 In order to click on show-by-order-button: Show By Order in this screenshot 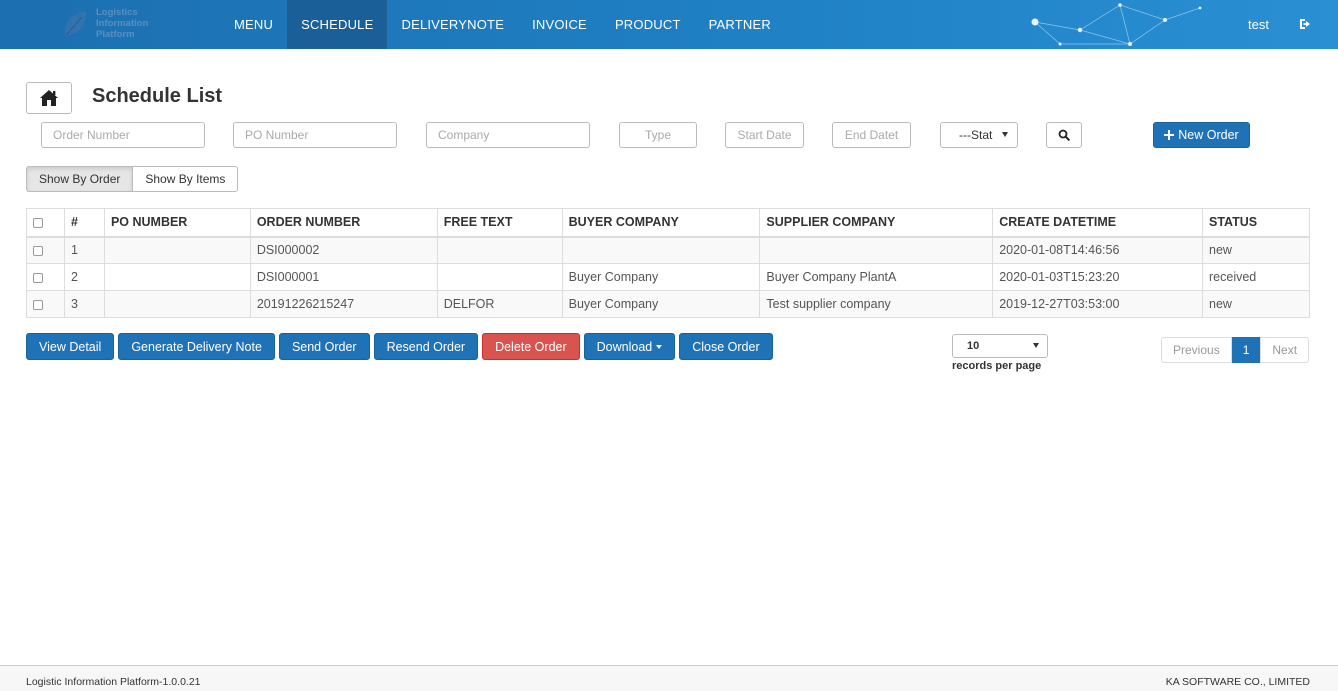, I will do `click(80, 179)`.